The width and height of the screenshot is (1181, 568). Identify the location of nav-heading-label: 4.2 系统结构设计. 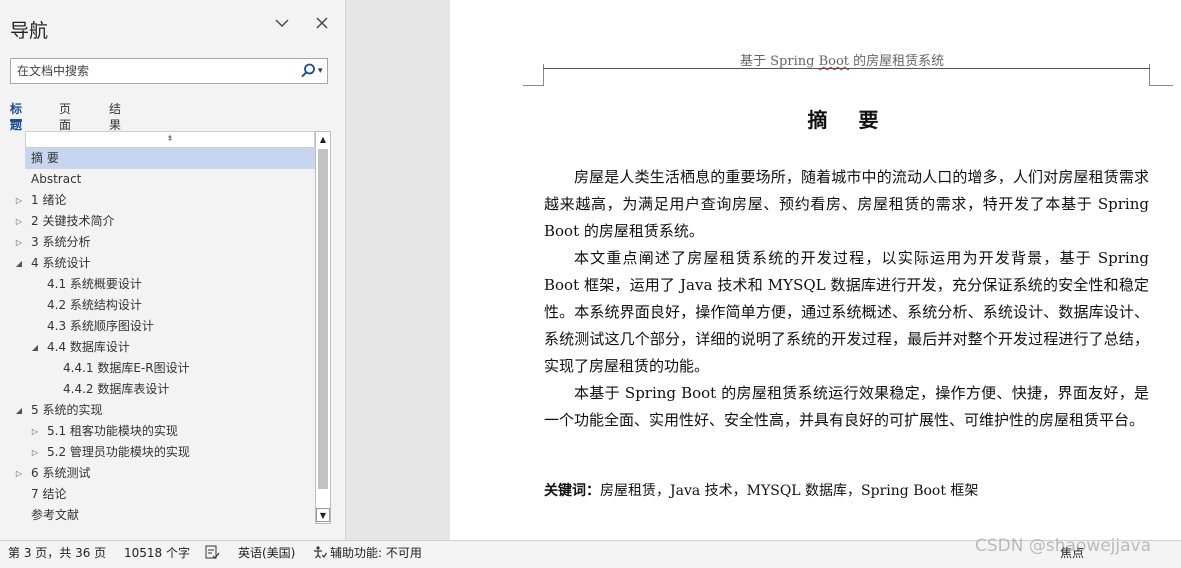
(94, 305).